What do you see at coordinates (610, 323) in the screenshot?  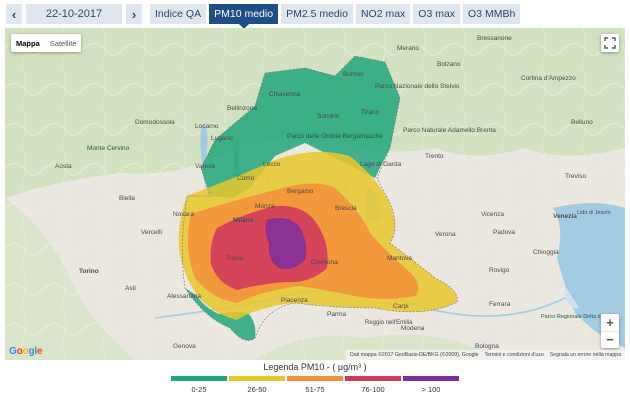 I see `zoom-in-button: +` at bounding box center [610, 323].